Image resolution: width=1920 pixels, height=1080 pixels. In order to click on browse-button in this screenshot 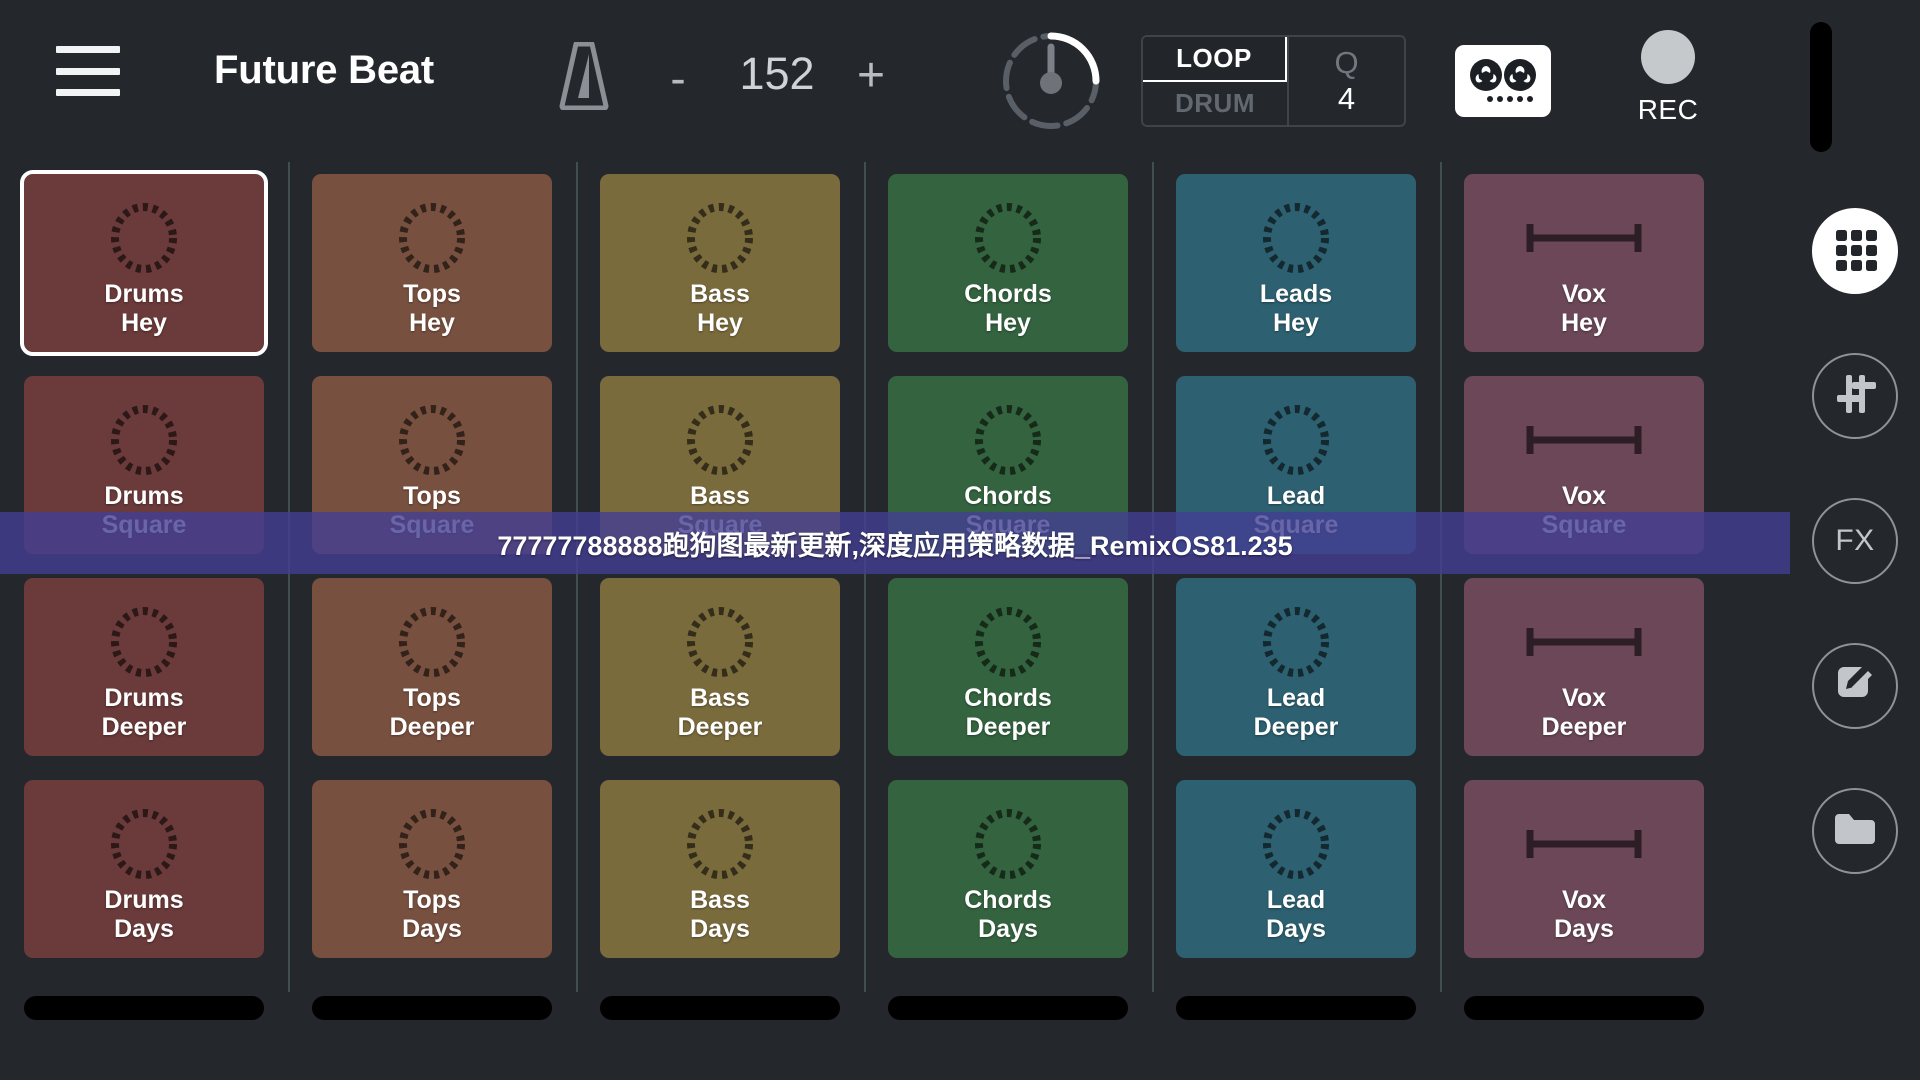, I will do `click(1855, 831)`.